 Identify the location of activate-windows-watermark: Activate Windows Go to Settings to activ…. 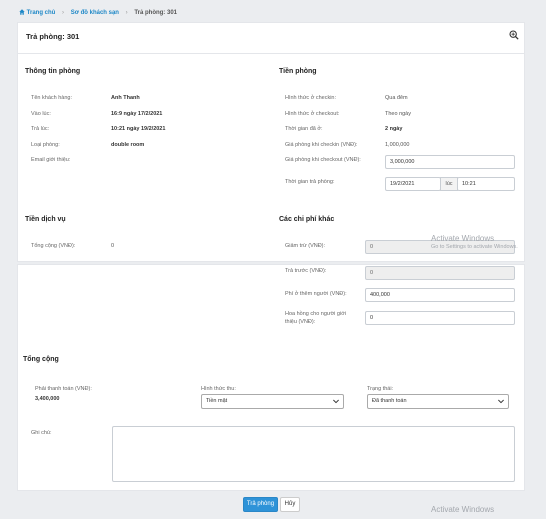
(474, 242).